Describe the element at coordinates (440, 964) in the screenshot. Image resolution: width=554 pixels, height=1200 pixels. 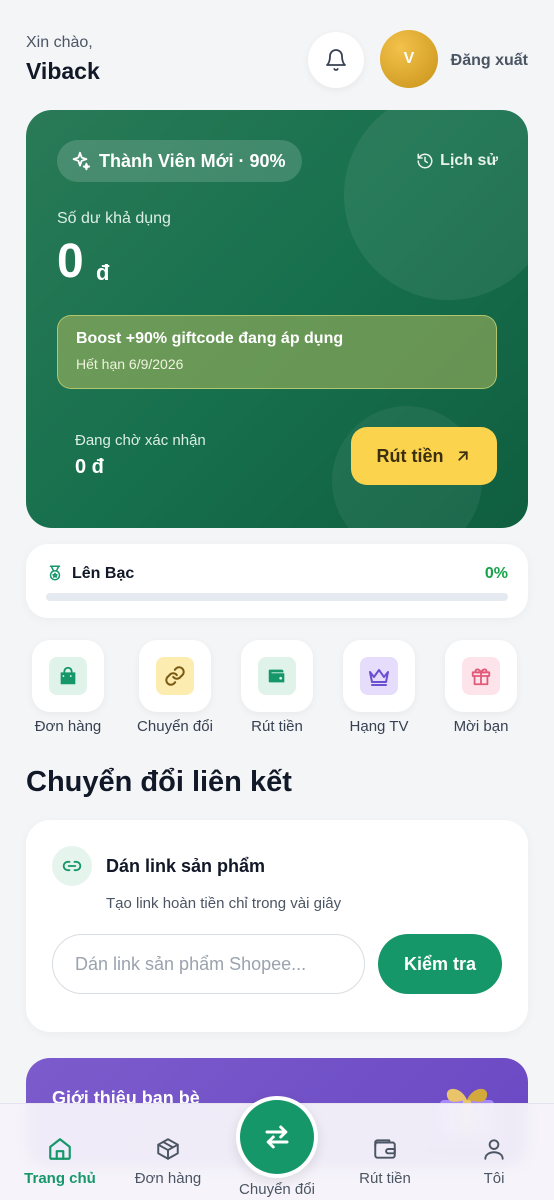
I see `check-button: Kiểm tra` at that location.